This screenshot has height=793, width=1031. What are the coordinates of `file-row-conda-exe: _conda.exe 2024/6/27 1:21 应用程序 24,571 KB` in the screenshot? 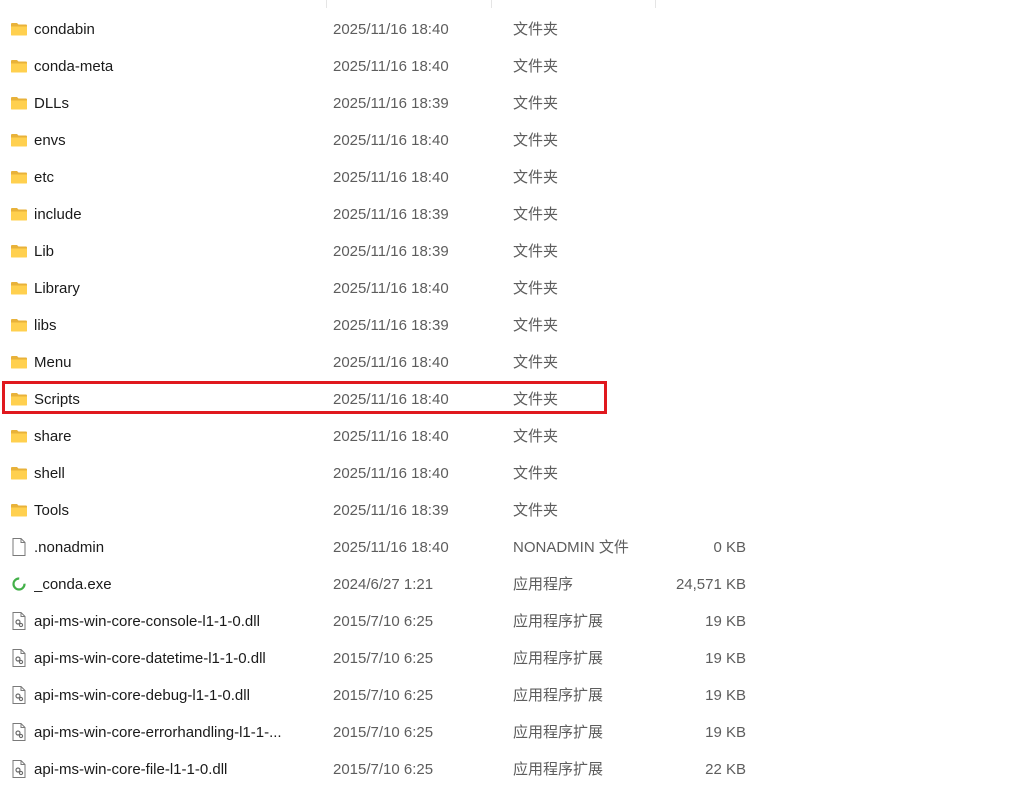 It's located at (380, 584).